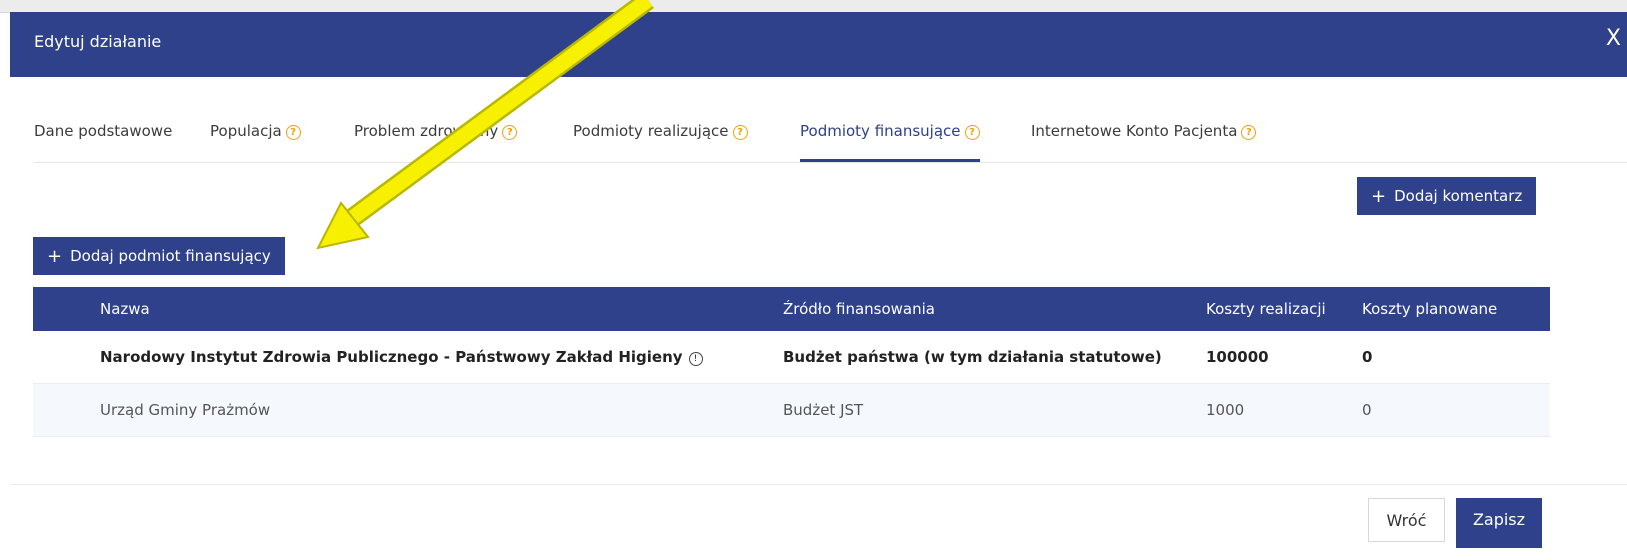 This screenshot has height=560, width=1627. I want to click on modal-header: Edytuj działanie X, so click(818, 44).